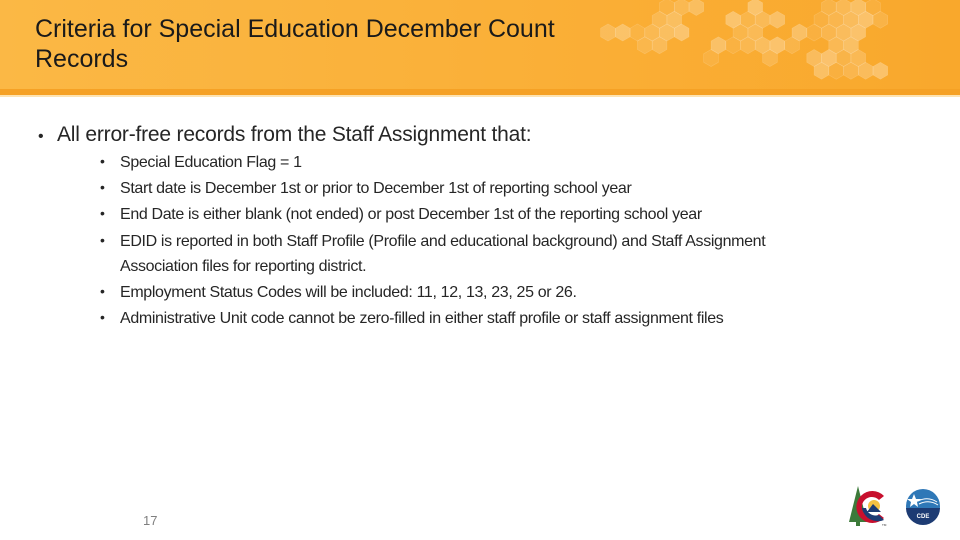  I want to click on cde-label: CDE, so click(923, 517).